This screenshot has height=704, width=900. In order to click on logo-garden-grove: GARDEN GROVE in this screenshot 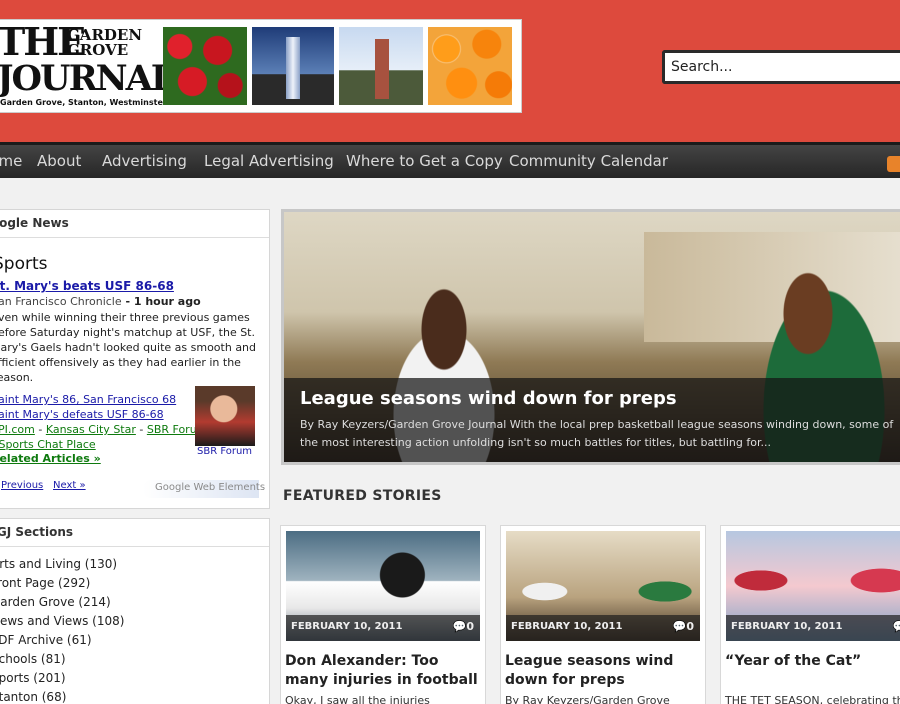, I will do `click(105, 42)`.